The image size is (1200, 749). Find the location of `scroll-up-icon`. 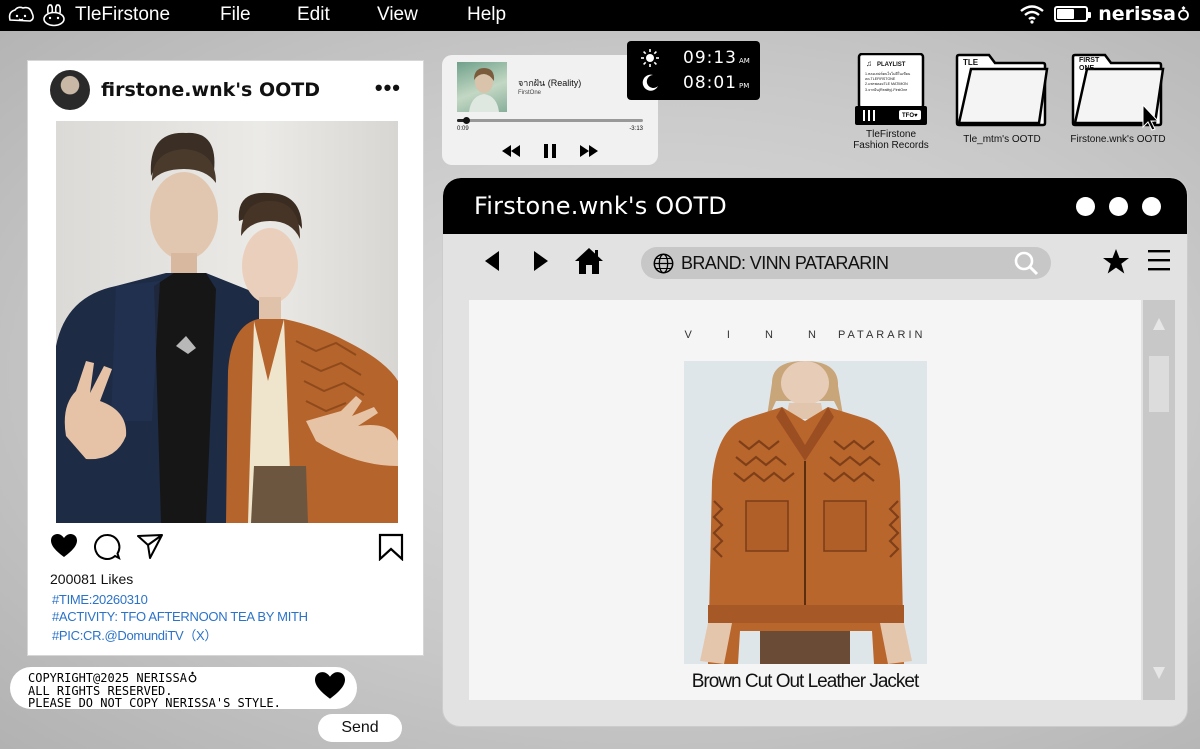

scroll-up-icon is located at coordinates (1159, 324).